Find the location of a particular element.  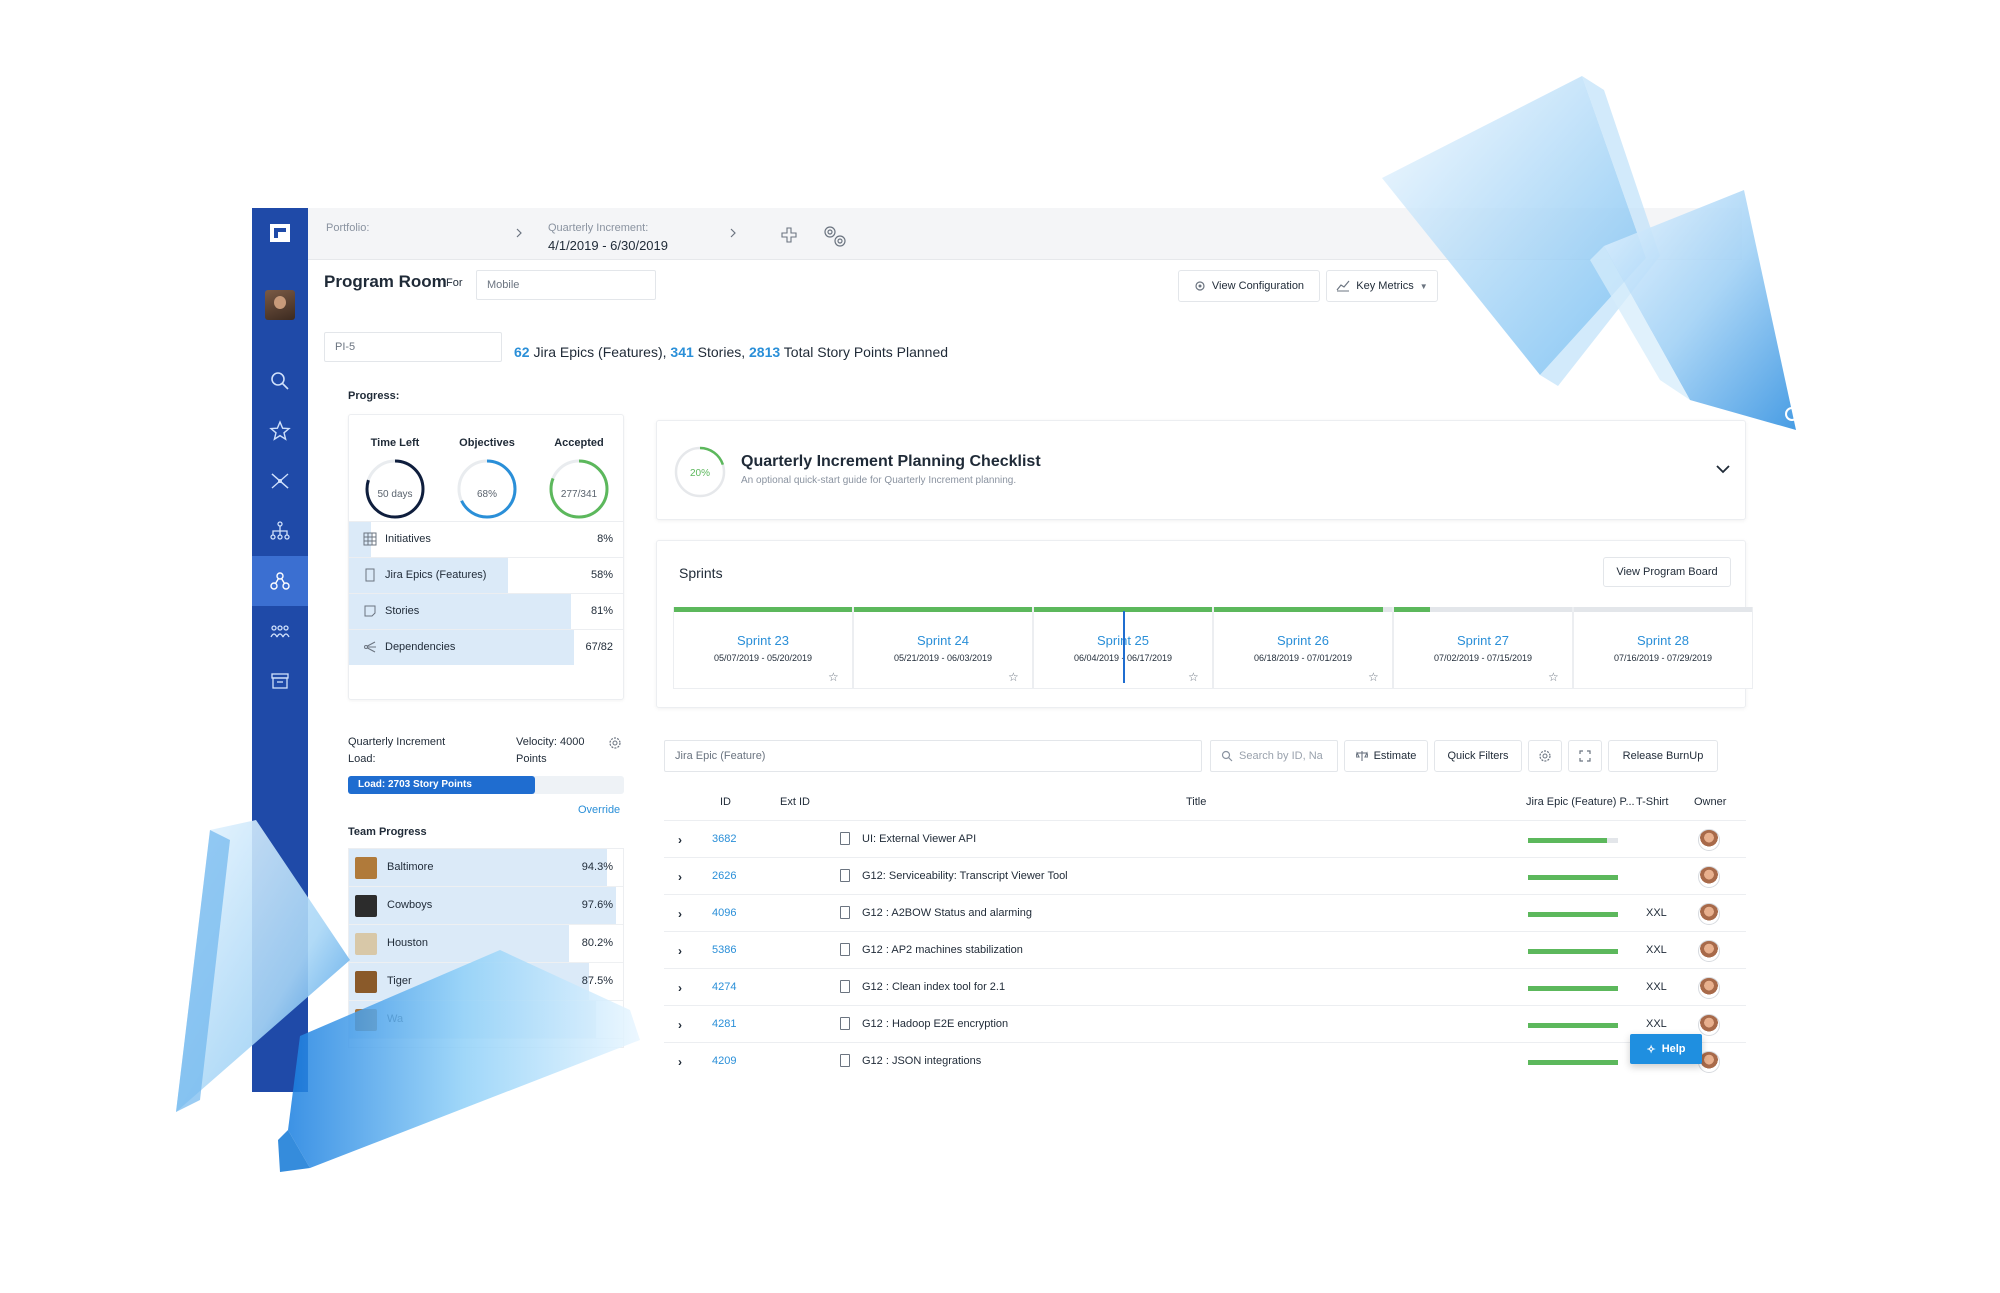

sprint-name: Sprint 28 is located at coordinates (1663, 640).